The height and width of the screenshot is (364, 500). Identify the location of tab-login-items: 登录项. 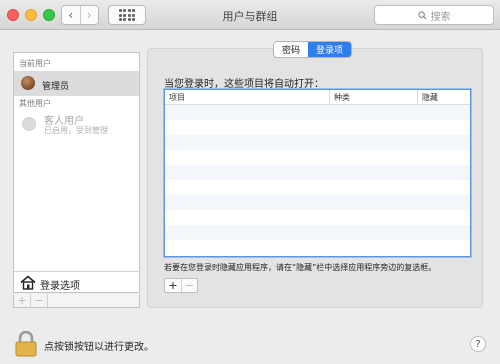
(330, 49).